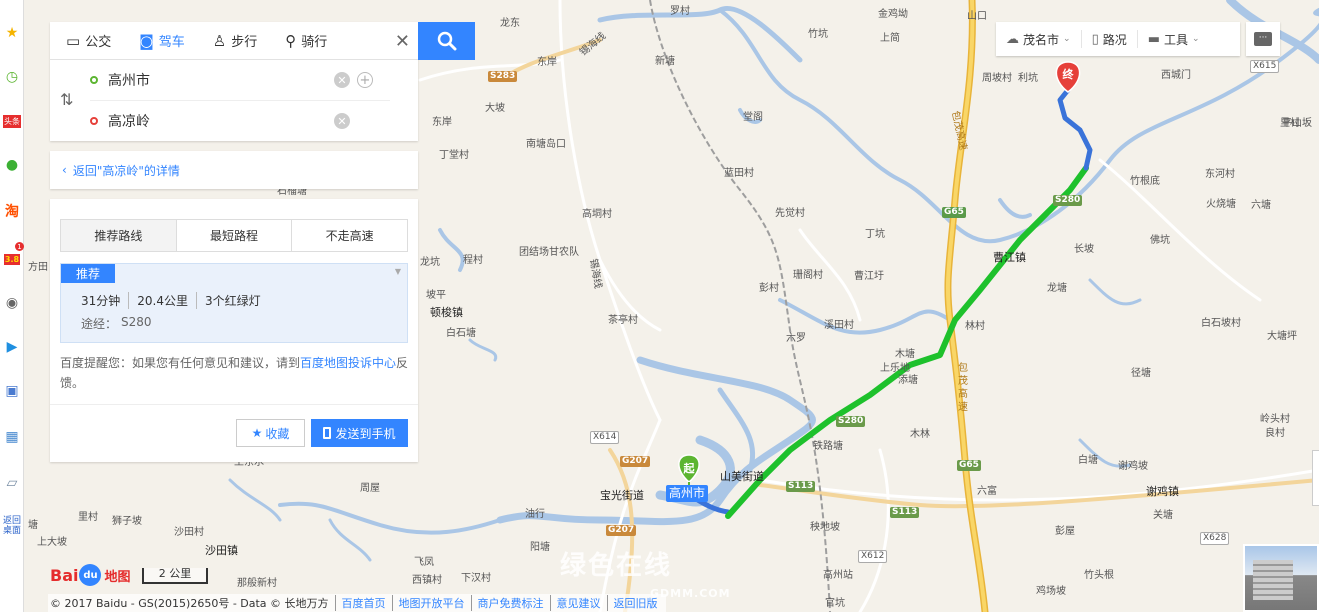  Describe the element at coordinates (402, 41) in the screenshot. I see `close-icon: ✕` at that location.